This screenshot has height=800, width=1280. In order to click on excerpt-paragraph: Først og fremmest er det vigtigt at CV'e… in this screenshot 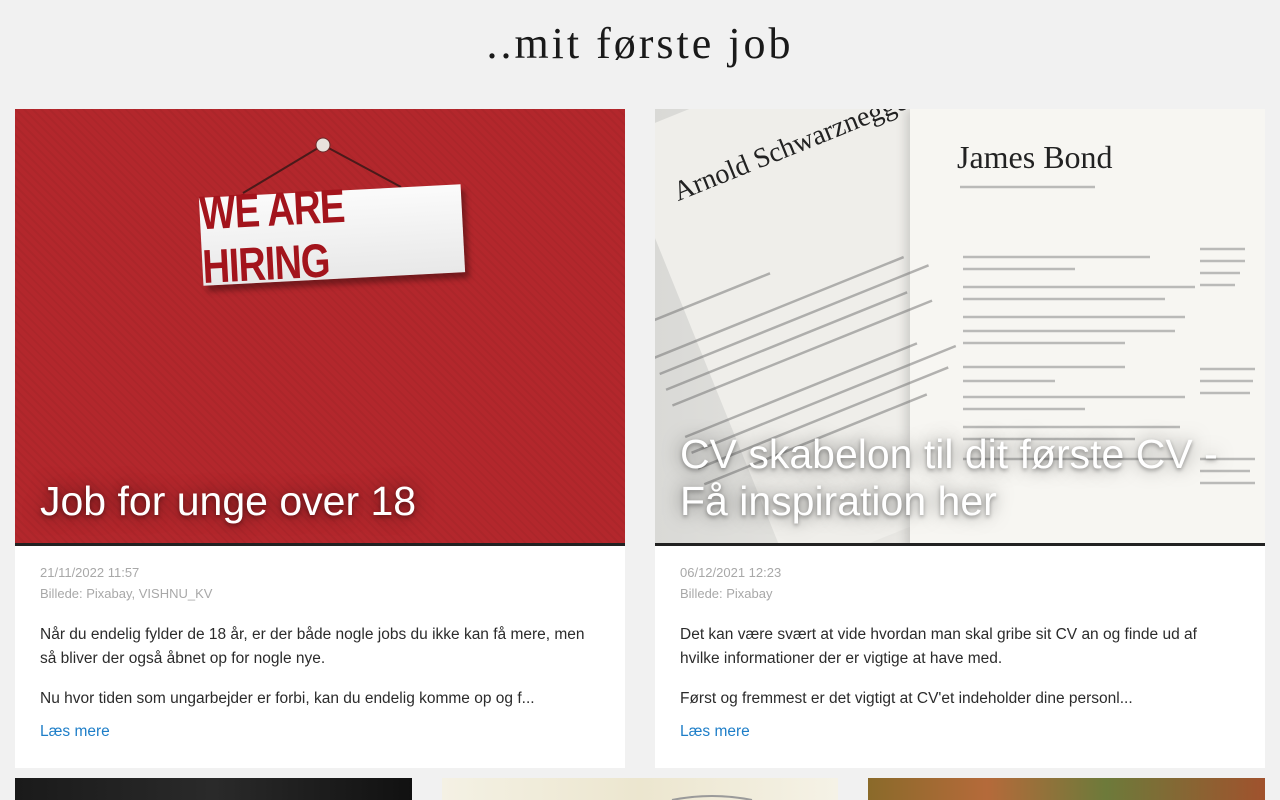, I will do `click(906, 698)`.